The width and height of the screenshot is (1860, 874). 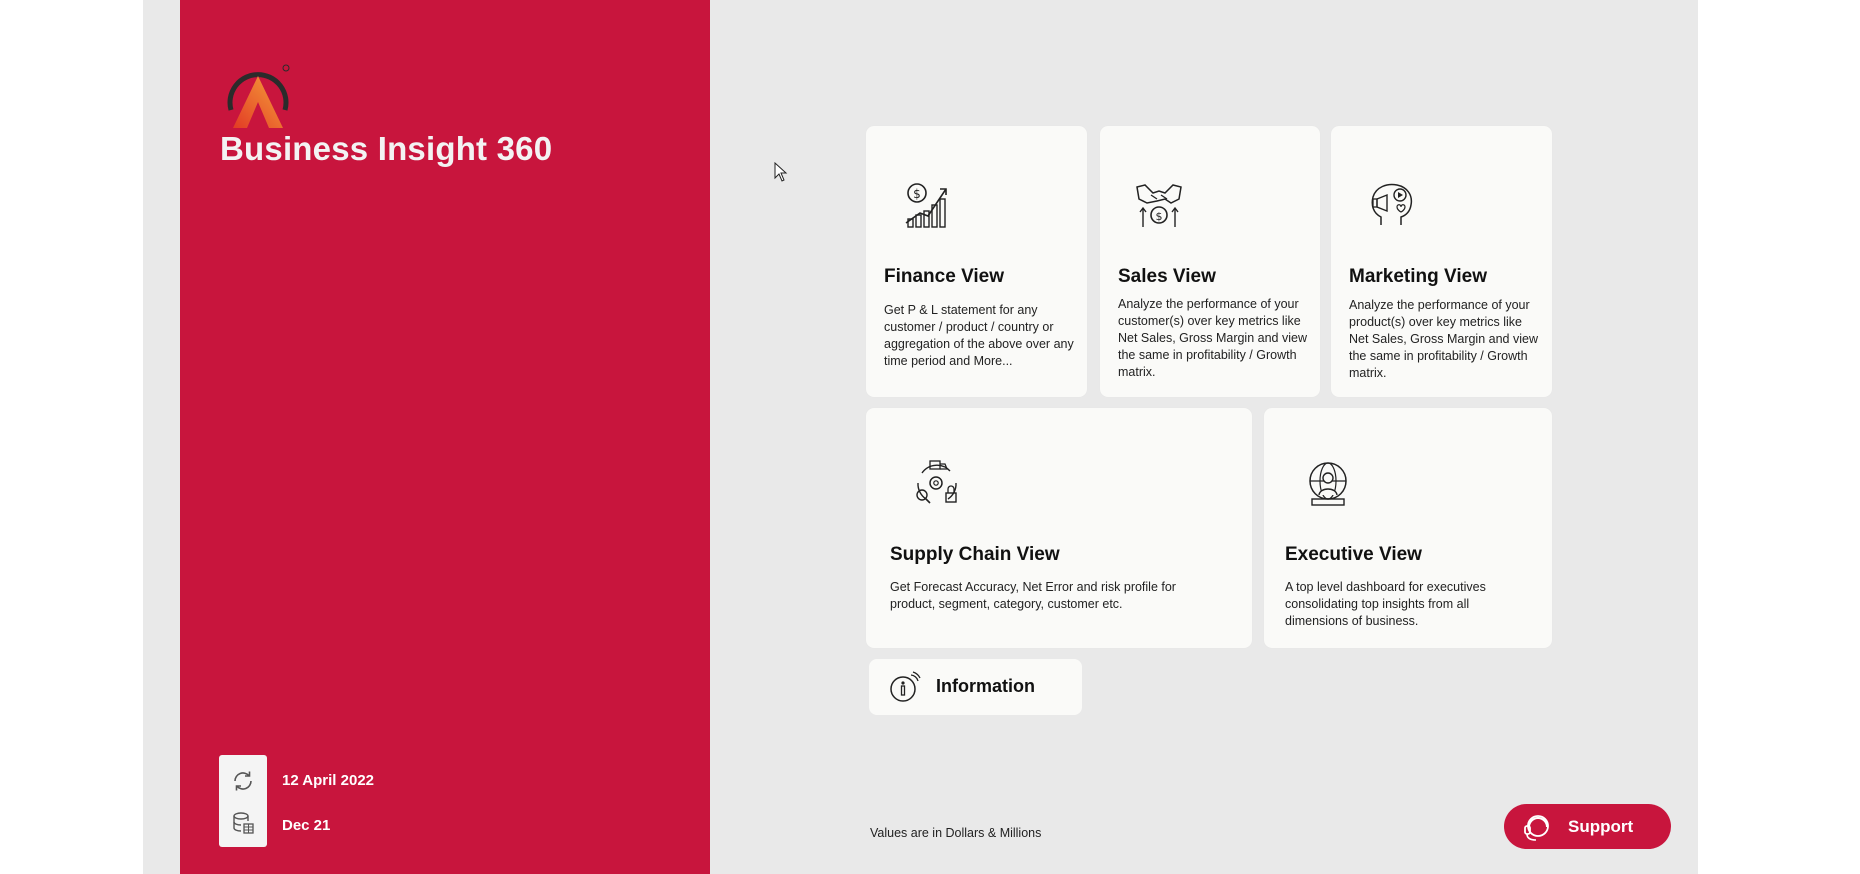 What do you see at coordinates (243, 823) in the screenshot?
I see `database-icon` at bounding box center [243, 823].